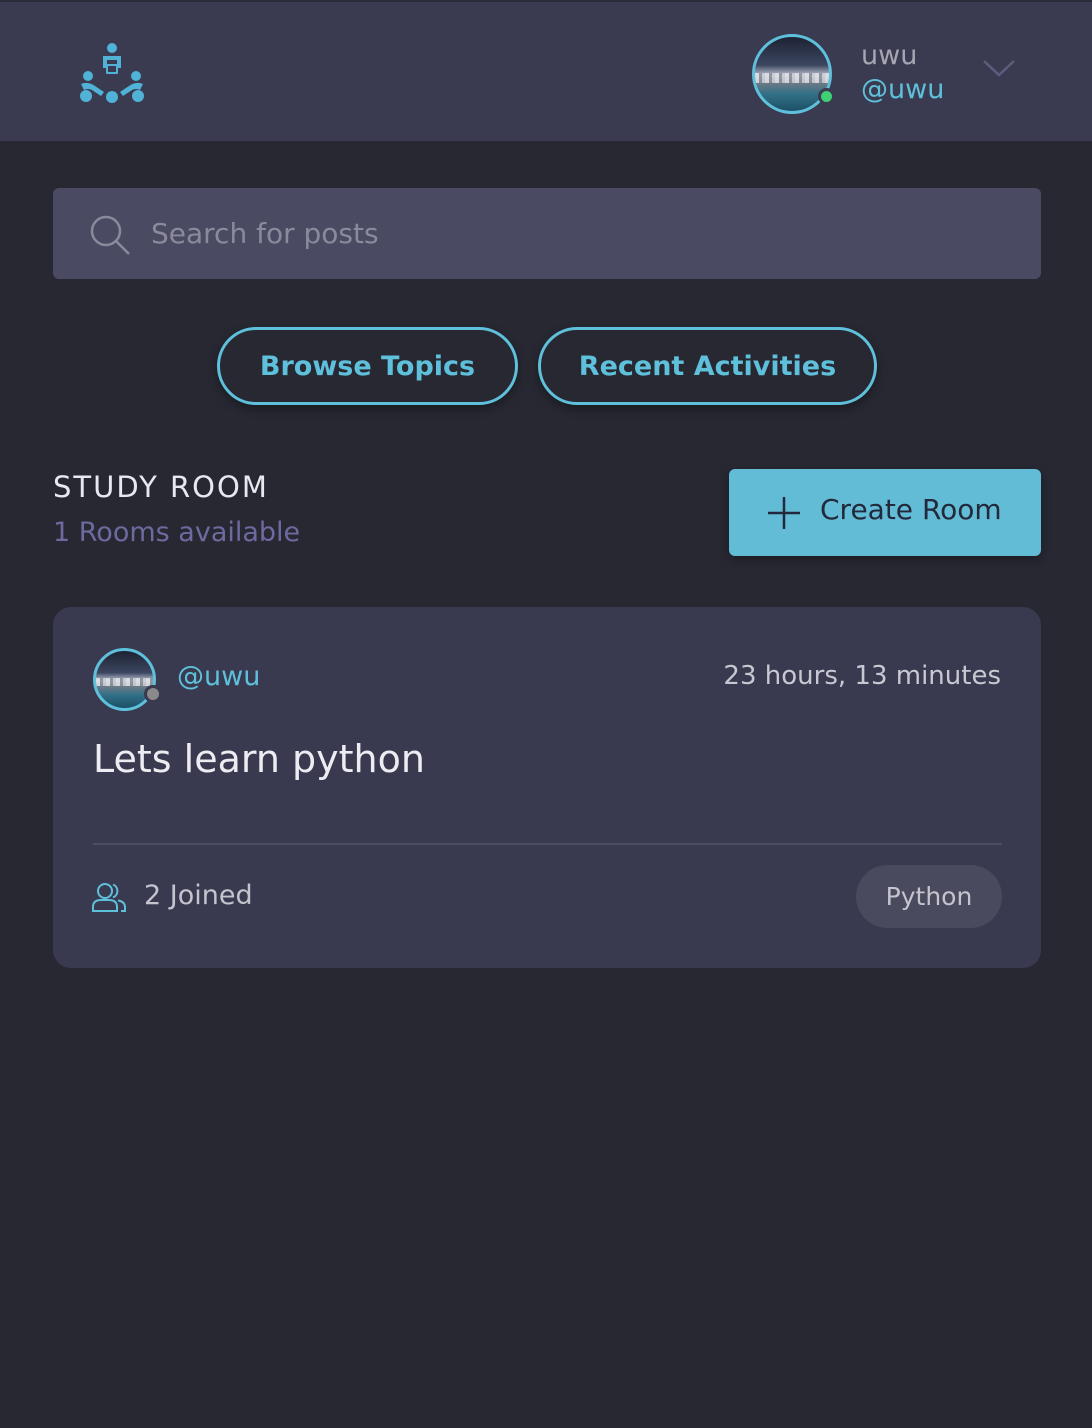 The width and height of the screenshot is (1092, 1428). What do you see at coordinates (367, 366) in the screenshot?
I see `browse-topics-button: Browse Topics` at bounding box center [367, 366].